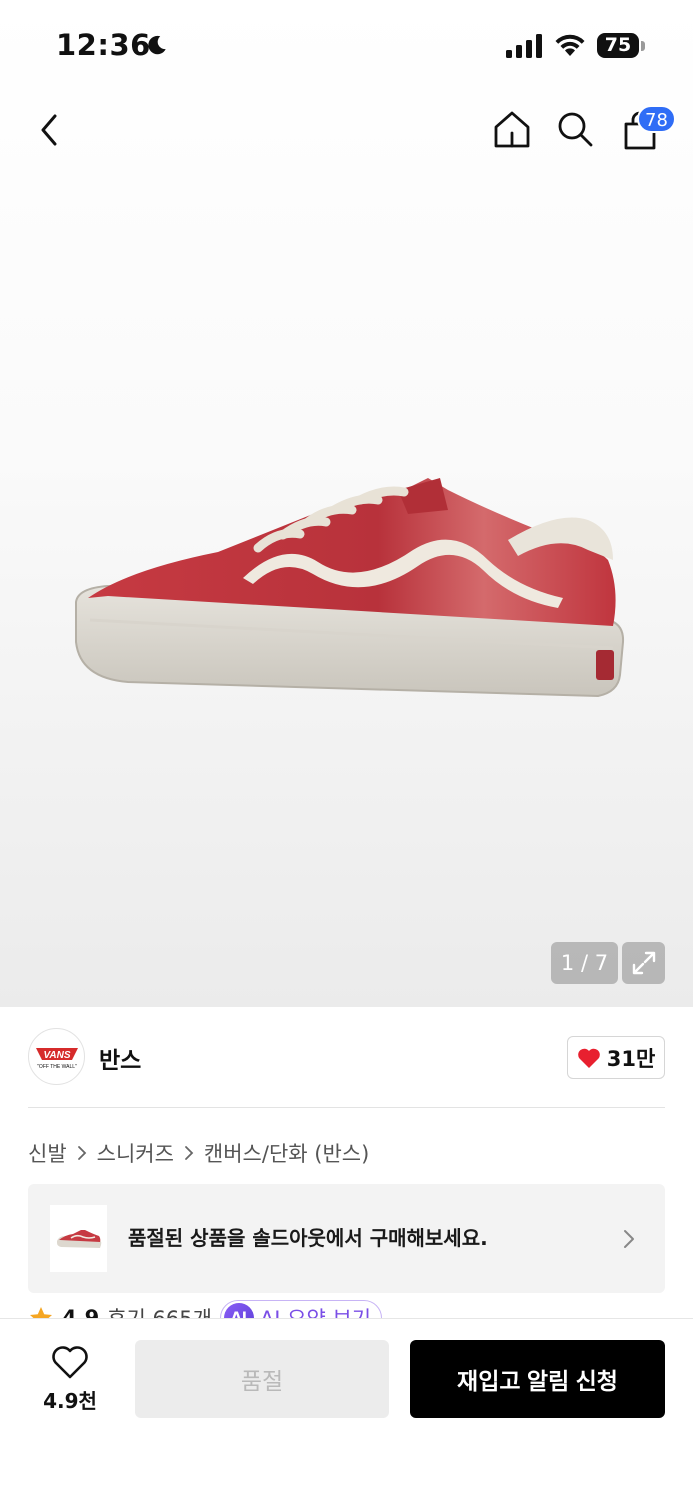 The height and width of the screenshot is (1500, 693). Describe the element at coordinates (198, 1153) in the screenshot. I see `breadcrumb: 신발 스니커즈 캔버스/단화 (반스)` at that location.